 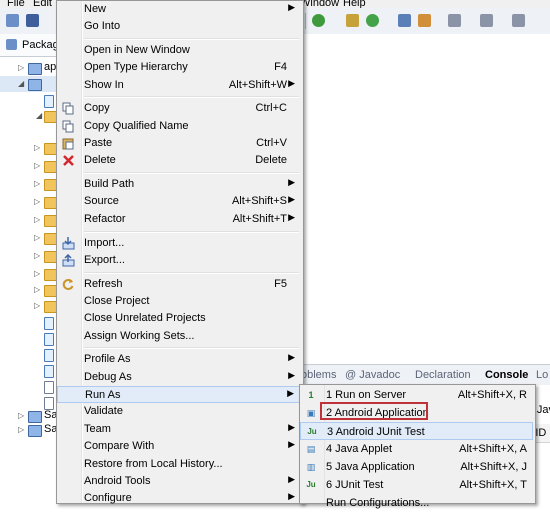 What do you see at coordinates (68, 143) in the screenshot?
I see `paste-icon` at bounding box center [68, 143].